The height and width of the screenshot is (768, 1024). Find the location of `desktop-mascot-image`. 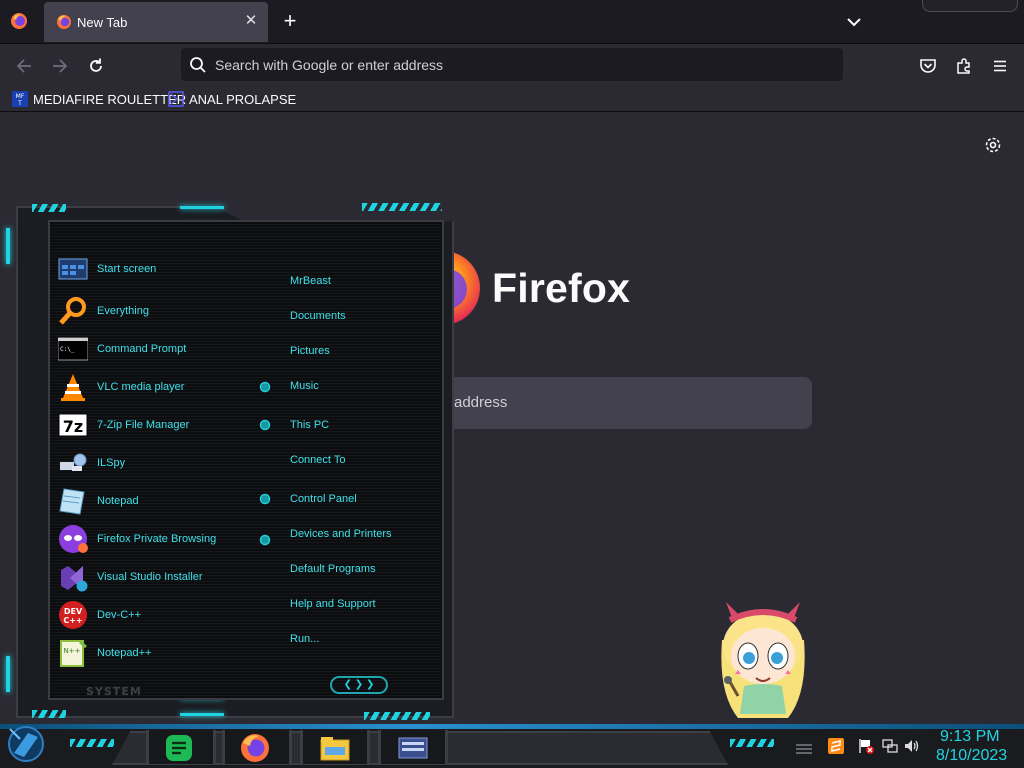

desktop-mascot-image is located at coordinates (763, 660).